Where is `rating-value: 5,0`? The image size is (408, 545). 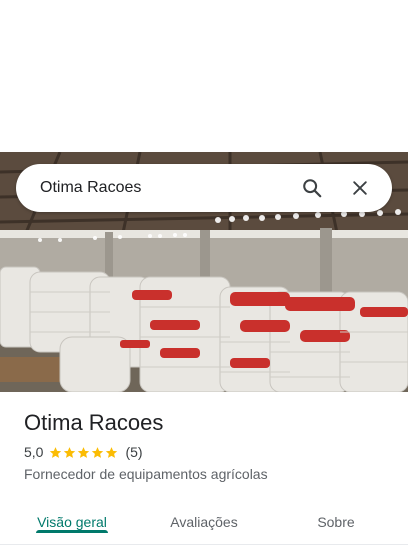 rating-value: 5,0 is located at coordinates (34, 452).